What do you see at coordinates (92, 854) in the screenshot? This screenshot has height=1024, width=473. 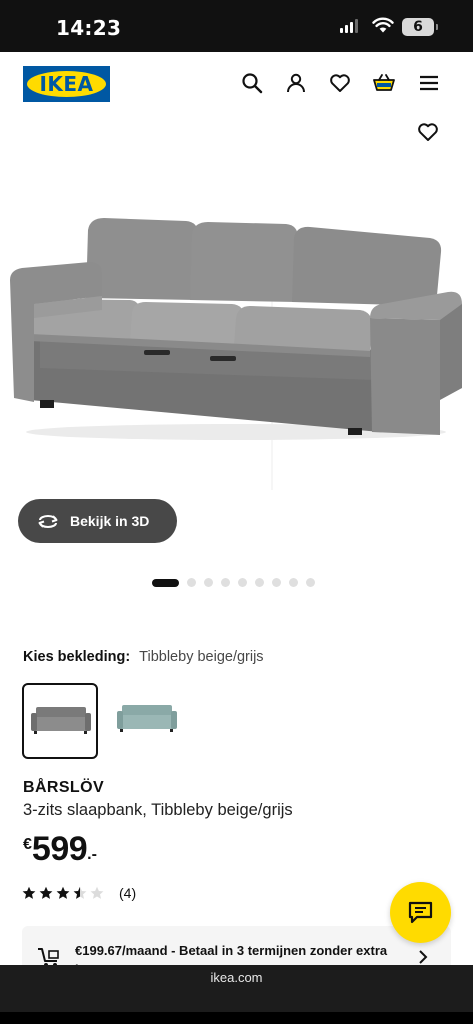 I see `price-suffix: .-` at bounding box center [92, 854].